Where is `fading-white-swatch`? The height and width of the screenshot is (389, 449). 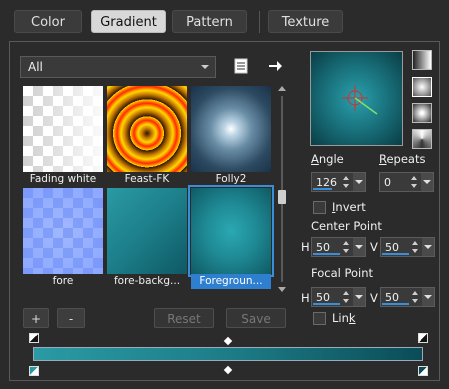
fading-white-swatch is located at coordinates (63, 129).